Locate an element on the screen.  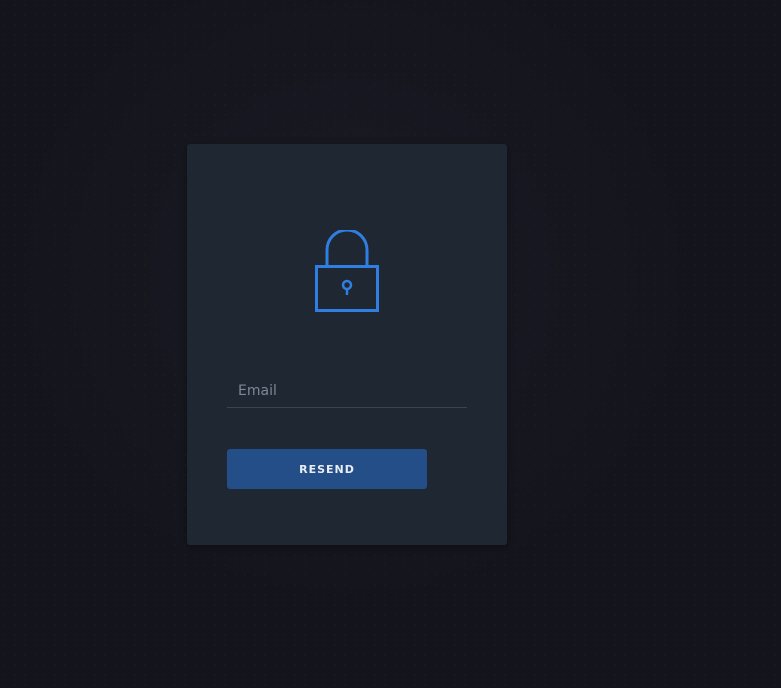
email-field is located at coordinates (347, 391).